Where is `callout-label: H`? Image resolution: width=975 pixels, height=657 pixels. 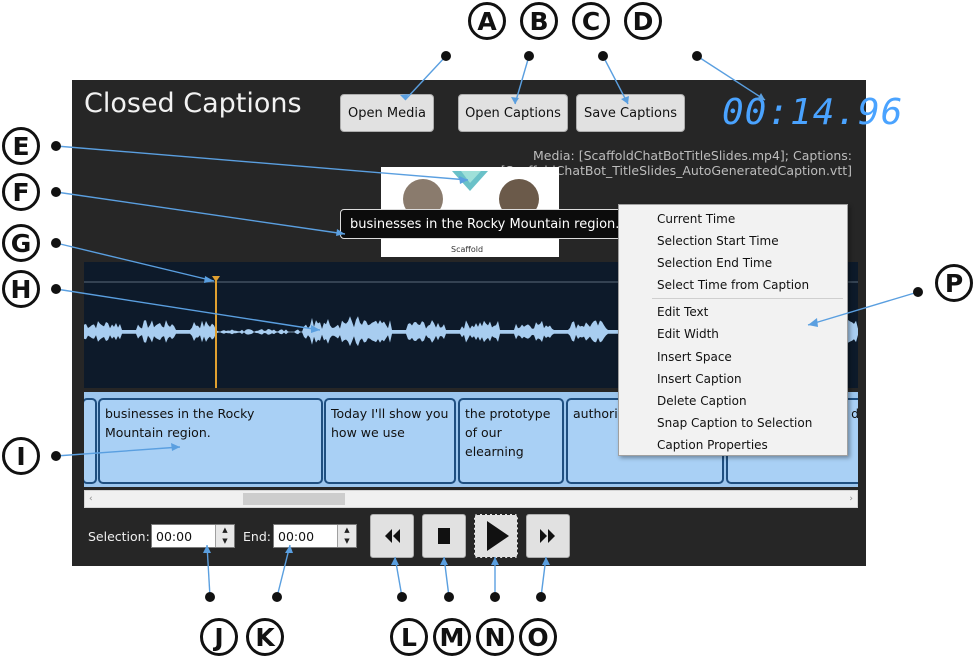 callout-label: H is located at coordinates (21, 289).